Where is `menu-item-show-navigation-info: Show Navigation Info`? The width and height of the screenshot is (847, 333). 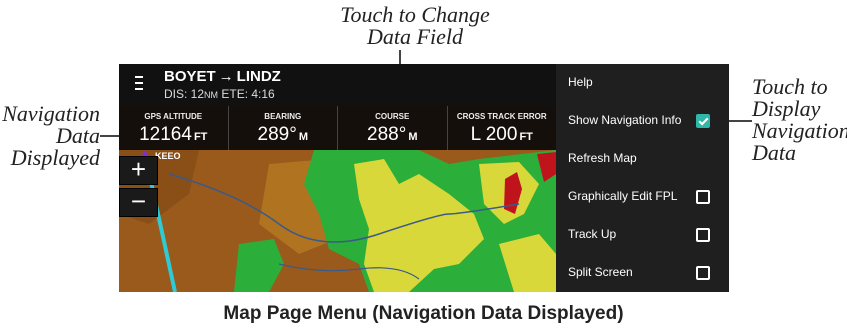
menu-item-show-navigation-info: Show Navigation Info is located at coordinates (642, 121).